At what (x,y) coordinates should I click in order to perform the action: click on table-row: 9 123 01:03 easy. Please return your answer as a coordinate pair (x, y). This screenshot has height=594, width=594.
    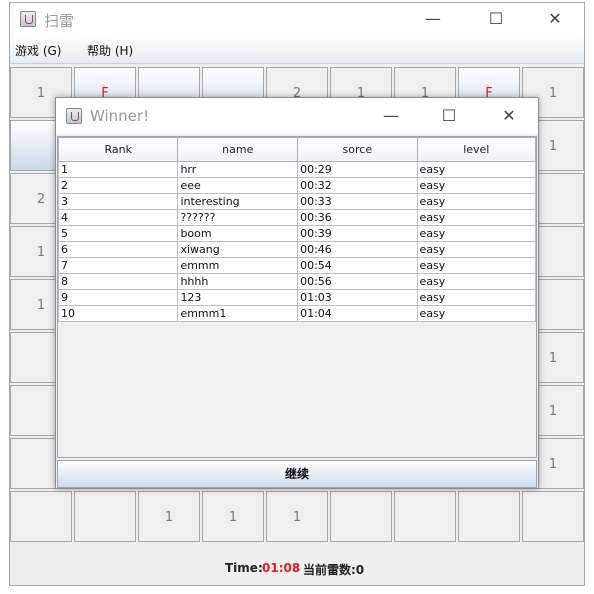
    Looking at the image, I should click on (297, 297).